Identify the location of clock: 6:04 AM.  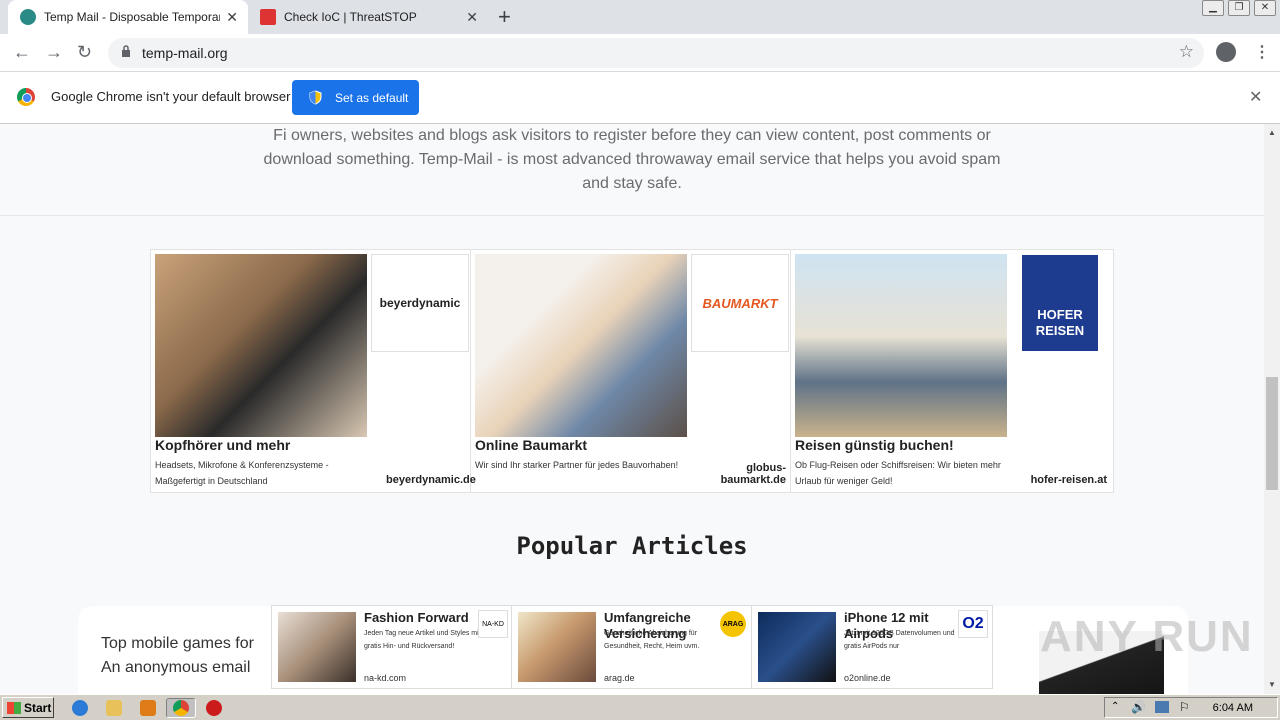
(1233, 708).